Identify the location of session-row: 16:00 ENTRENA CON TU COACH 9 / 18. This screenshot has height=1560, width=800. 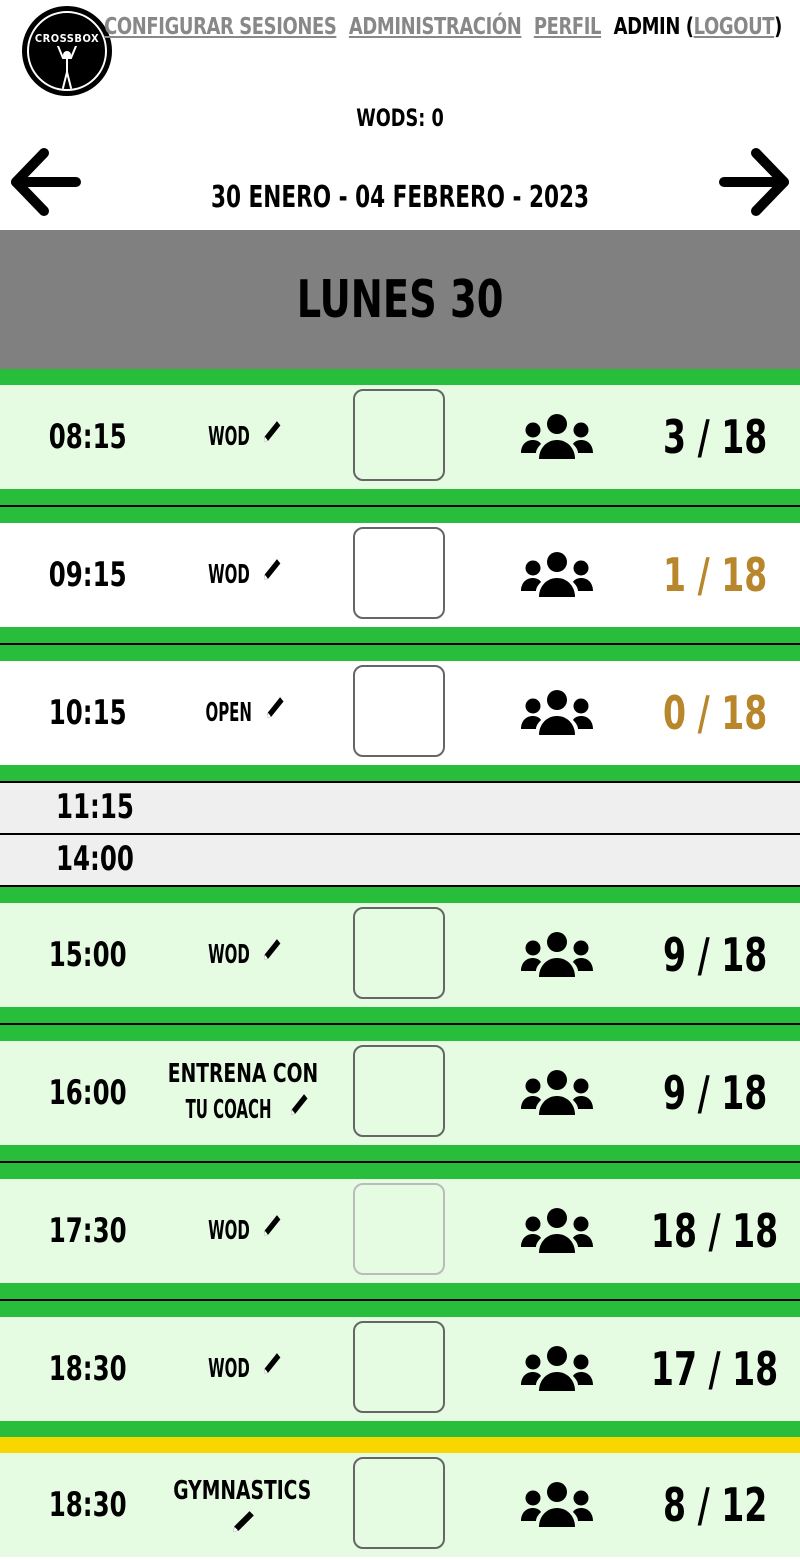
(400, 1093).